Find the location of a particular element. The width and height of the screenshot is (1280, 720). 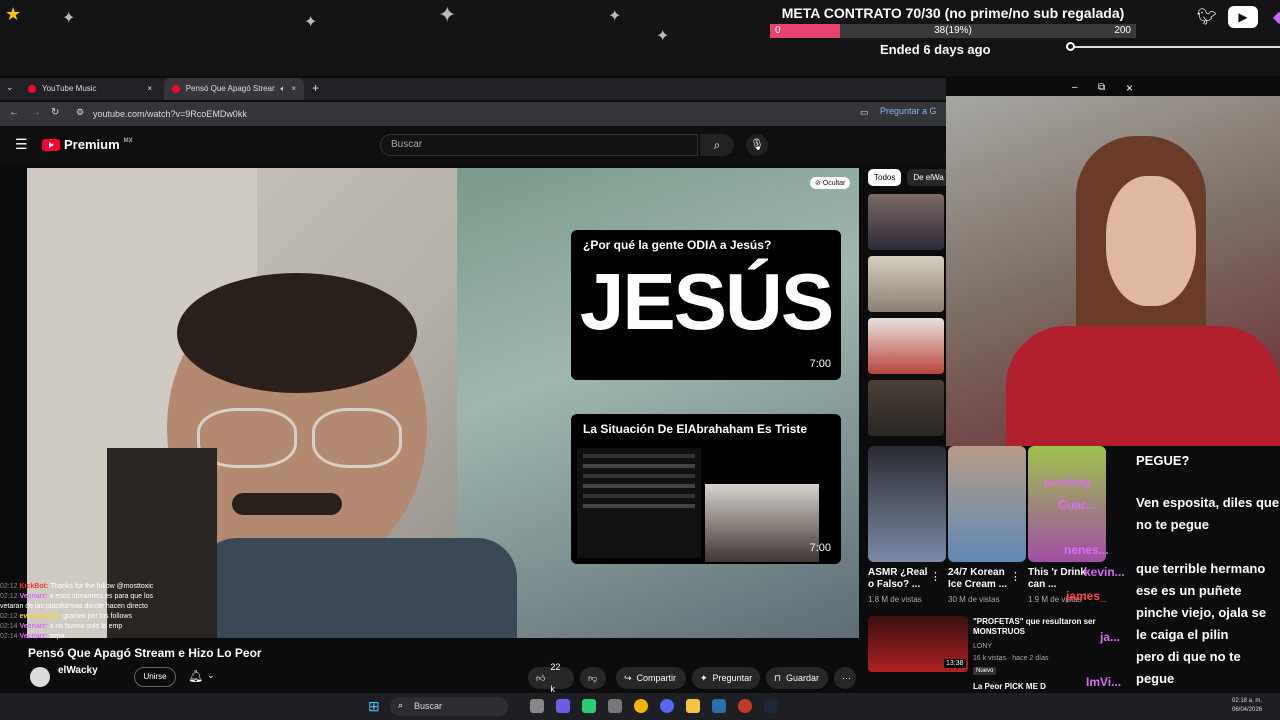

teams-icon is located at coordinates (563, 706).